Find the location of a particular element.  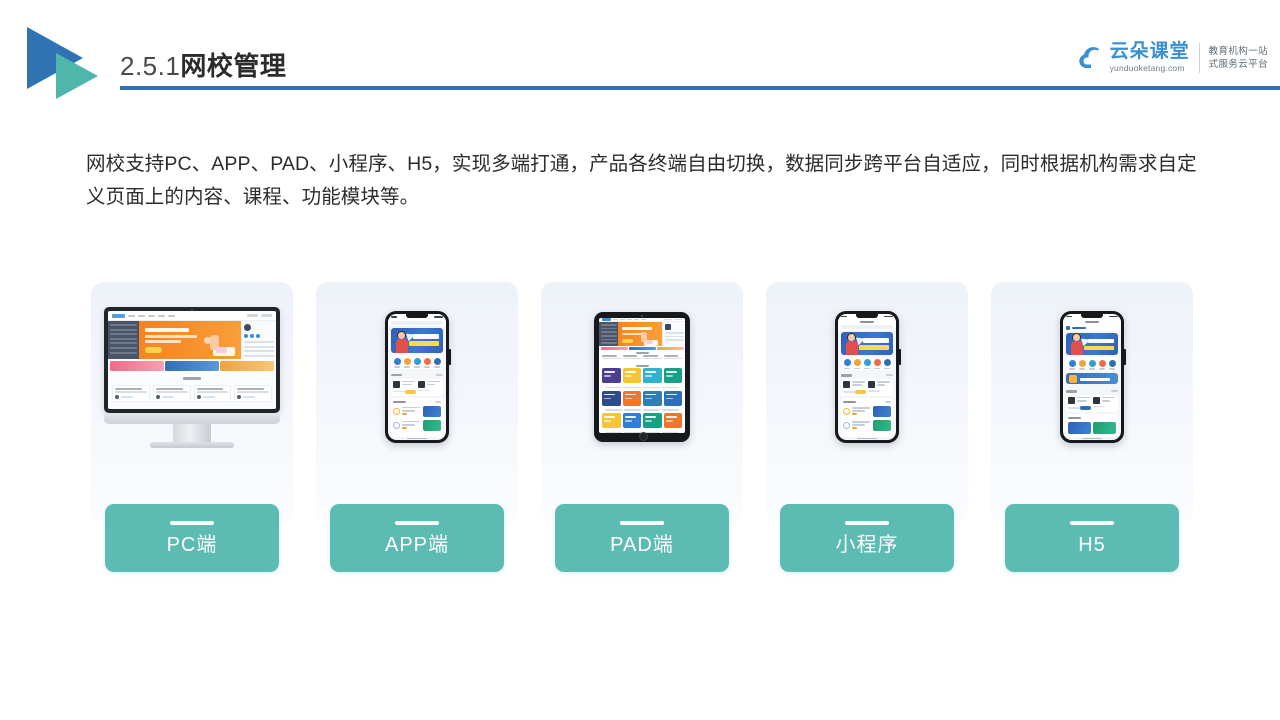

platform-label-text: H5 is located at coordinates (1092, 544).